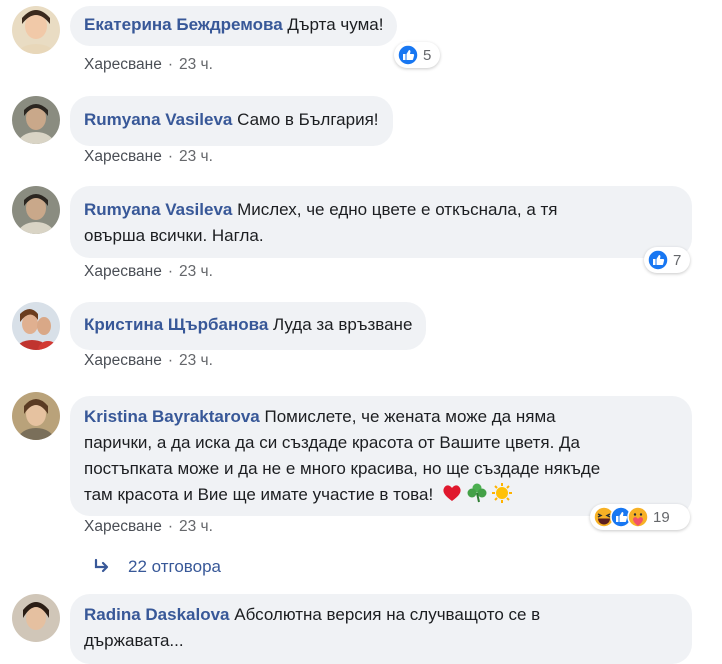 The image size is (722, 664). I want to click on comment-author: Екатерина Беждремова, so click(183, 24).